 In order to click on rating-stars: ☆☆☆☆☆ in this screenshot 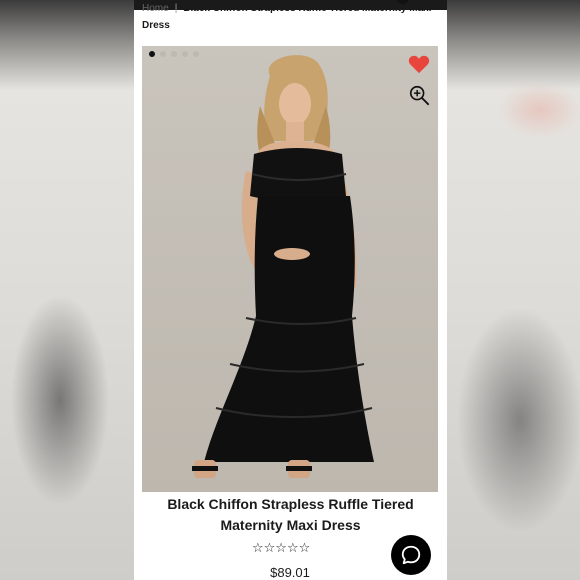, I will do `click(281, 548)`.